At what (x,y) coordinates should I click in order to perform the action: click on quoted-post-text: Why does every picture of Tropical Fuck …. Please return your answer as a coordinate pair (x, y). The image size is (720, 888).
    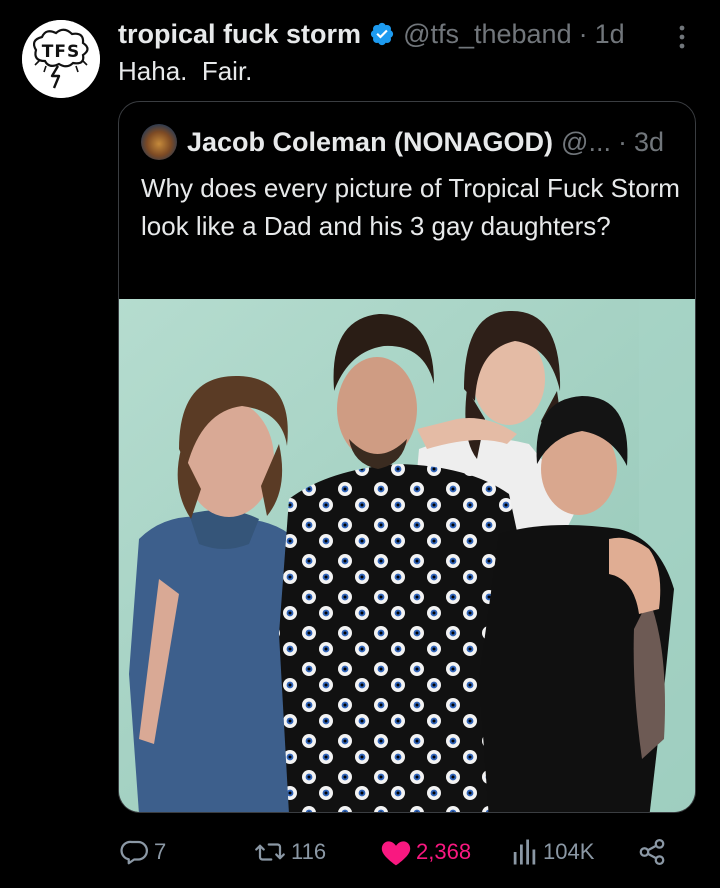
    Looking at the image, I should click on (410, 207).